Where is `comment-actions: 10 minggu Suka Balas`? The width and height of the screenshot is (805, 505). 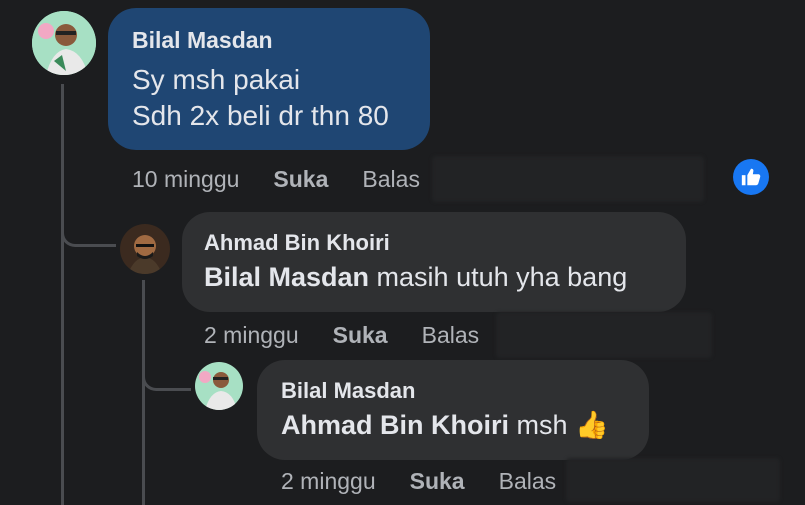
comment-actions: 10 minggu Suka Balas is located at coordinates (276, 179).